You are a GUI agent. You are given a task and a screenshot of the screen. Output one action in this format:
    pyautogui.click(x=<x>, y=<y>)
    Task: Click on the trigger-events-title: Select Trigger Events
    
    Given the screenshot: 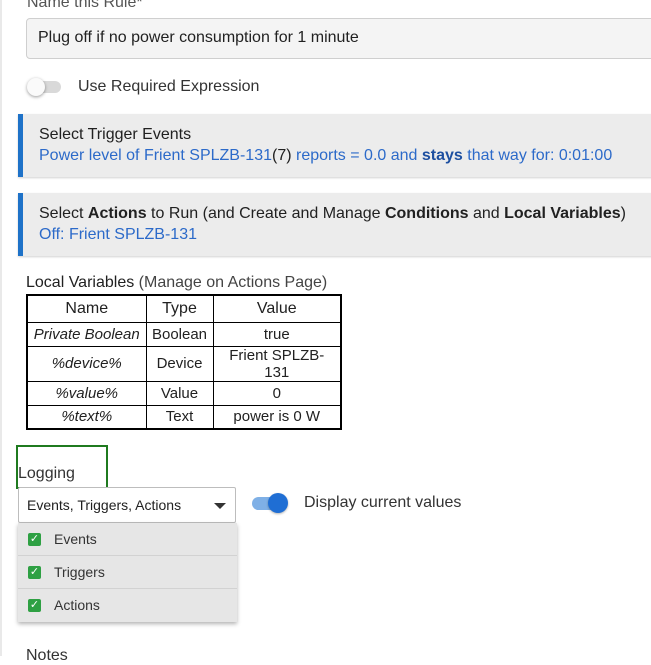 What is the action you would take?
    pyautogui.click(x=115, y=134)
    